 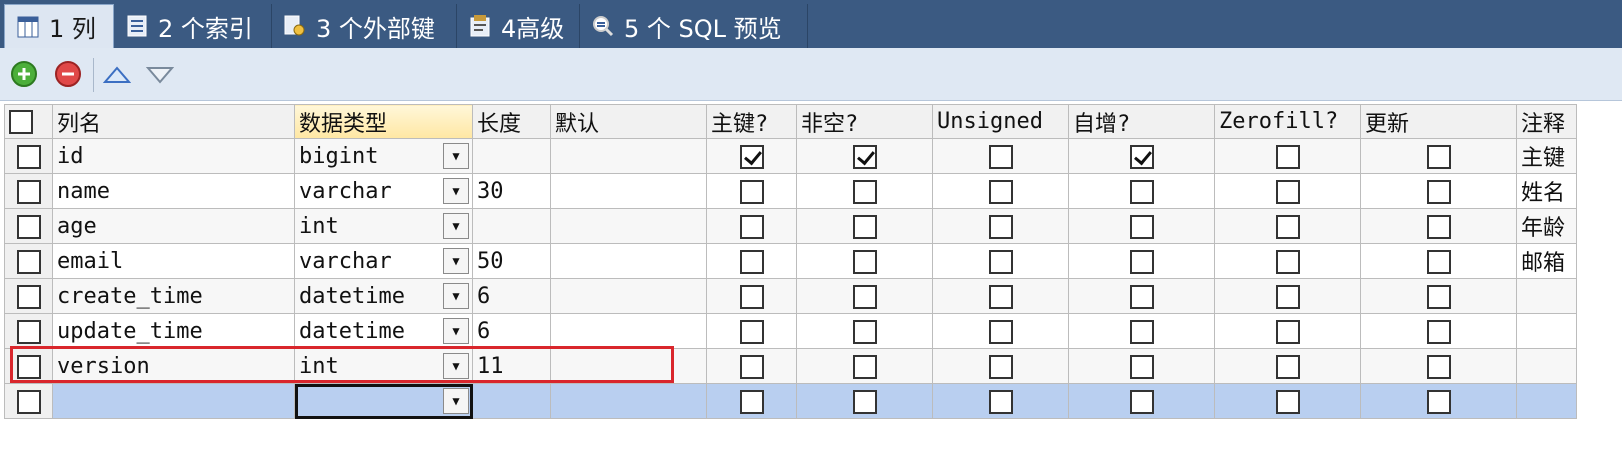 What do you see at coordinates (24, 74) in the screenshot?
I see `add-column-button` at bounding box center [24, 74].